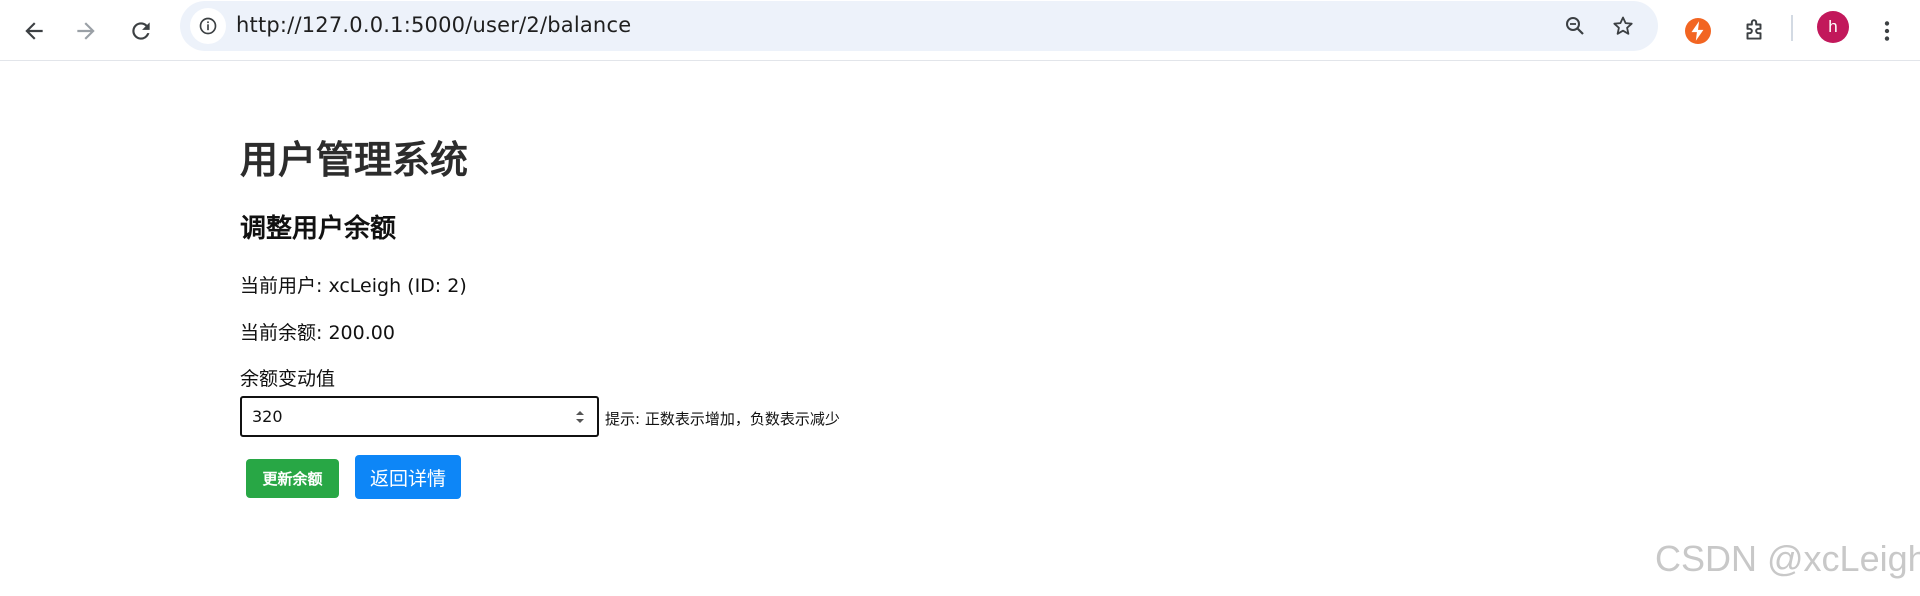 The width and height of the screenshot is (1920, 596). Describe the element at coordinates (288, 379) in the screenshot. I see `balance-change-label: 余额变动值` at that location.